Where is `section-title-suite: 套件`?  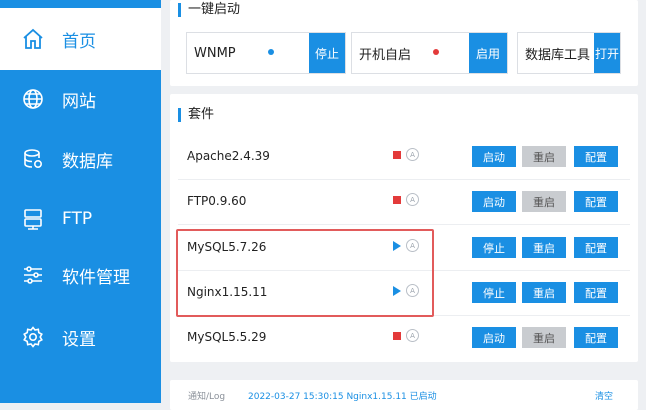 section-title-suite: 套件 is located at coordinates (196, 115).